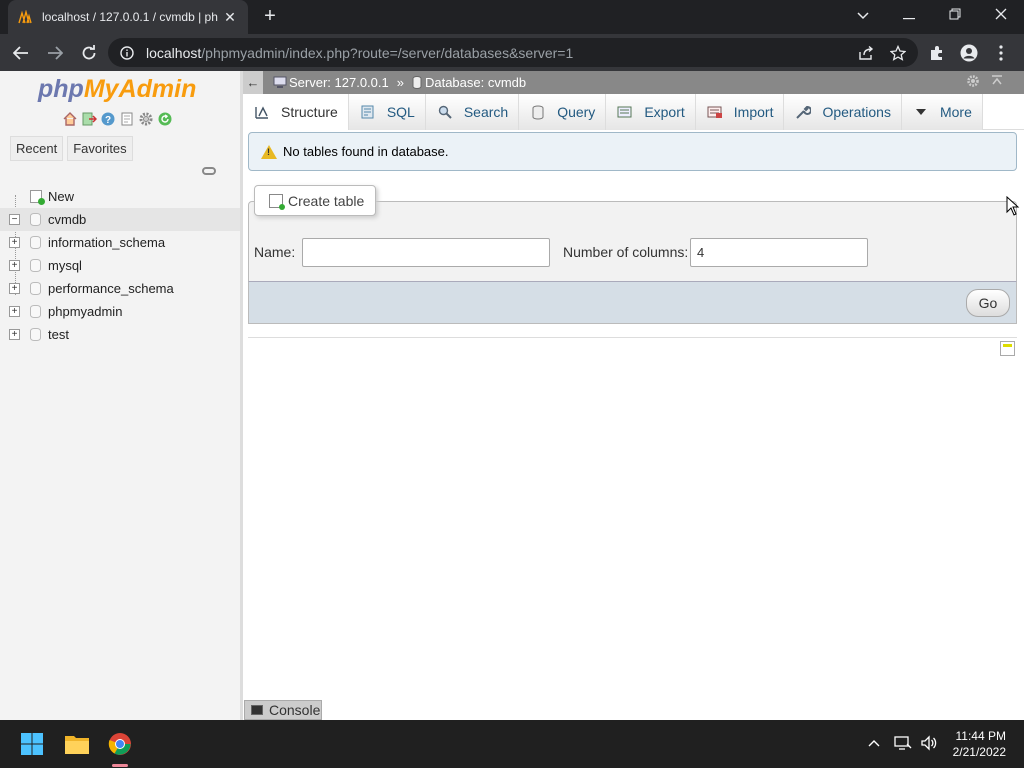  Describe the element at coordinates (632, 302) in the screenshot. I see `create-table-footer` at that location.